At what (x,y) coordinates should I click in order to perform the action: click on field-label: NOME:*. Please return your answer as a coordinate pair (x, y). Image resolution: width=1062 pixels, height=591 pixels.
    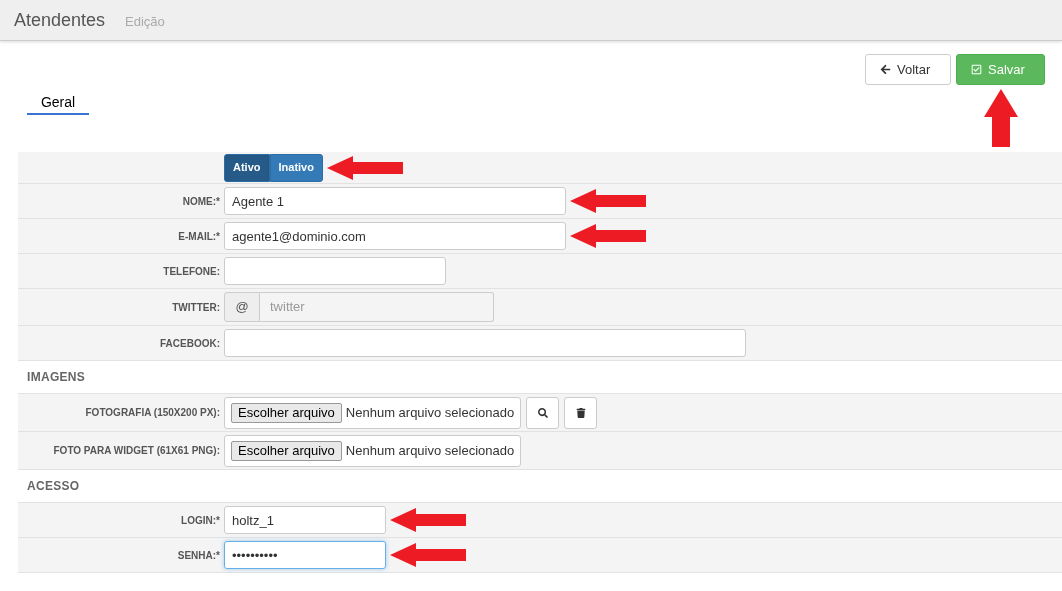
    Looking at the image, I should click on (201, 201).